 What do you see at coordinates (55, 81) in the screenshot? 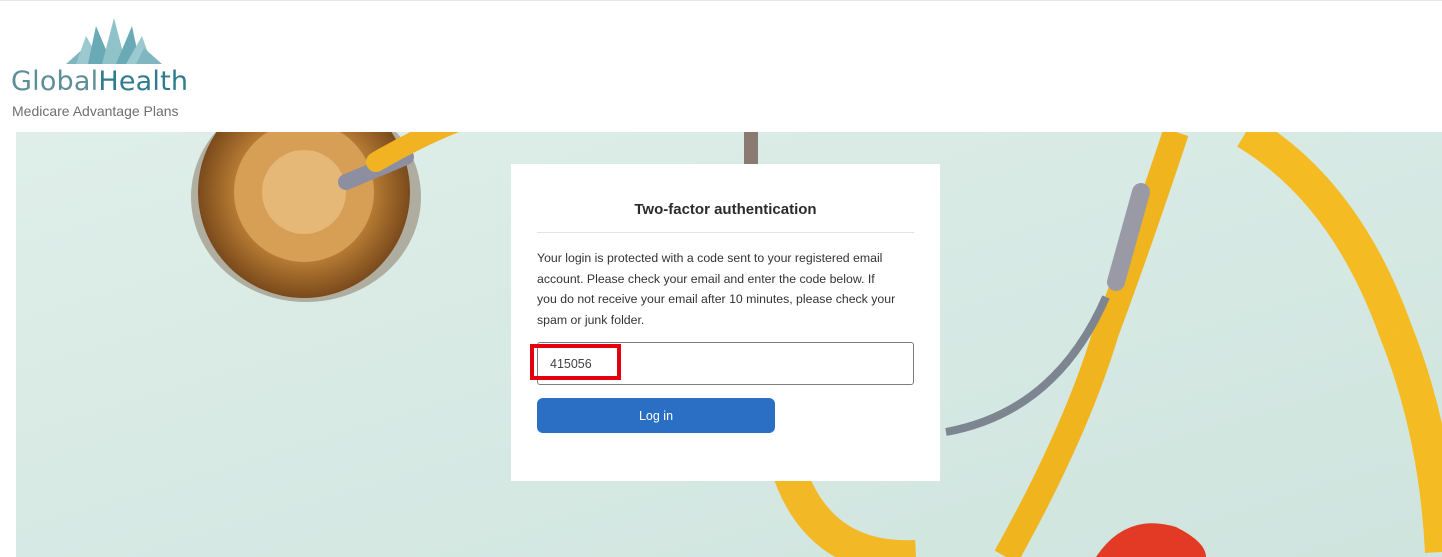
I see `brand-name-part1: Global` at bounding box center [55, 81].